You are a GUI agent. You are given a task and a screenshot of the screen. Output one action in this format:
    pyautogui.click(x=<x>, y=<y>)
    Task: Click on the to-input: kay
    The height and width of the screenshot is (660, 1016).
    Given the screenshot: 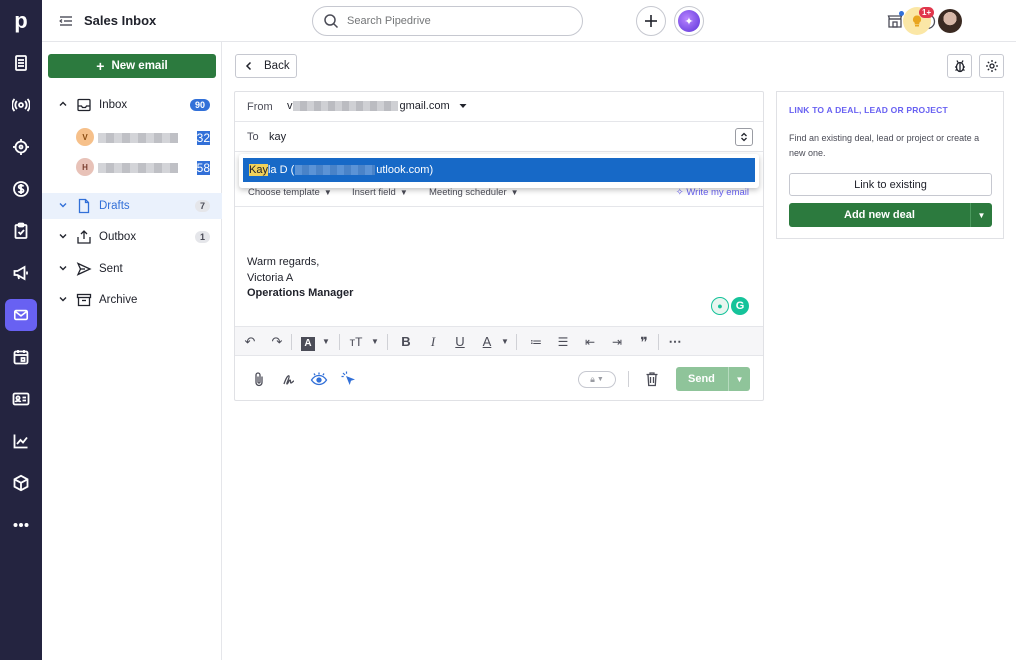 What is the action you would take?
    pyautogui.click(x=277, y=137)
    